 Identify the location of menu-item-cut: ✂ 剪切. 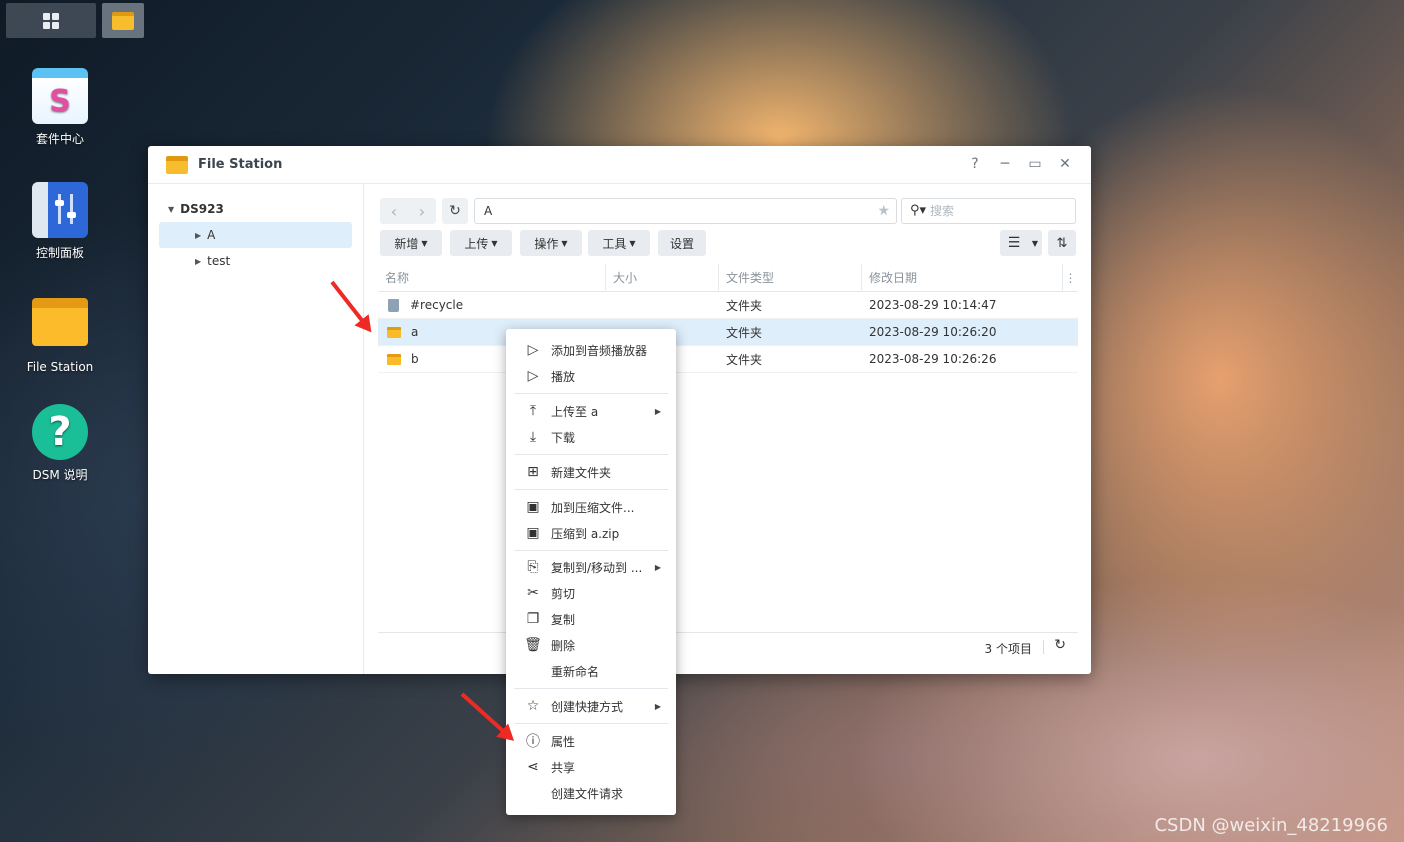
(591, 593).